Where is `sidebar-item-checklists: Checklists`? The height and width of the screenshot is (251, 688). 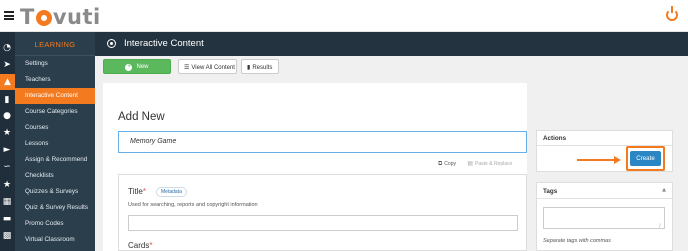 sidebar-item-checklists: Checklists is located at coordinates (55, 176).